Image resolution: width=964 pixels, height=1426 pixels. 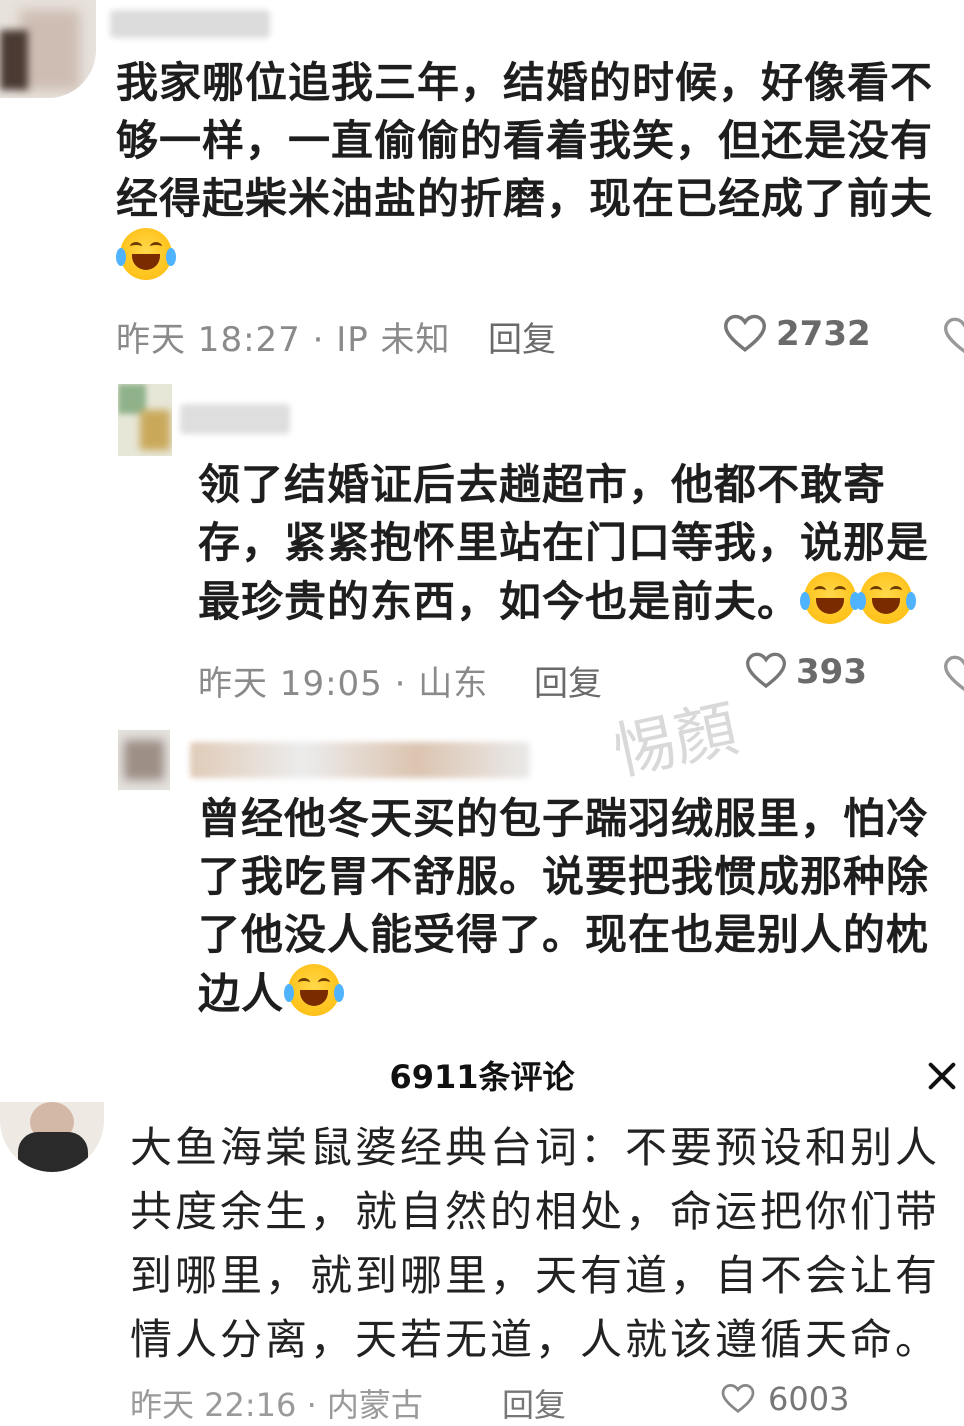 What do you see at coordinates (283, 340) in the screenshot?
I see `comment-timestamp: 昨天 18:27 · IP 未知` at bounding box center [283, 340].